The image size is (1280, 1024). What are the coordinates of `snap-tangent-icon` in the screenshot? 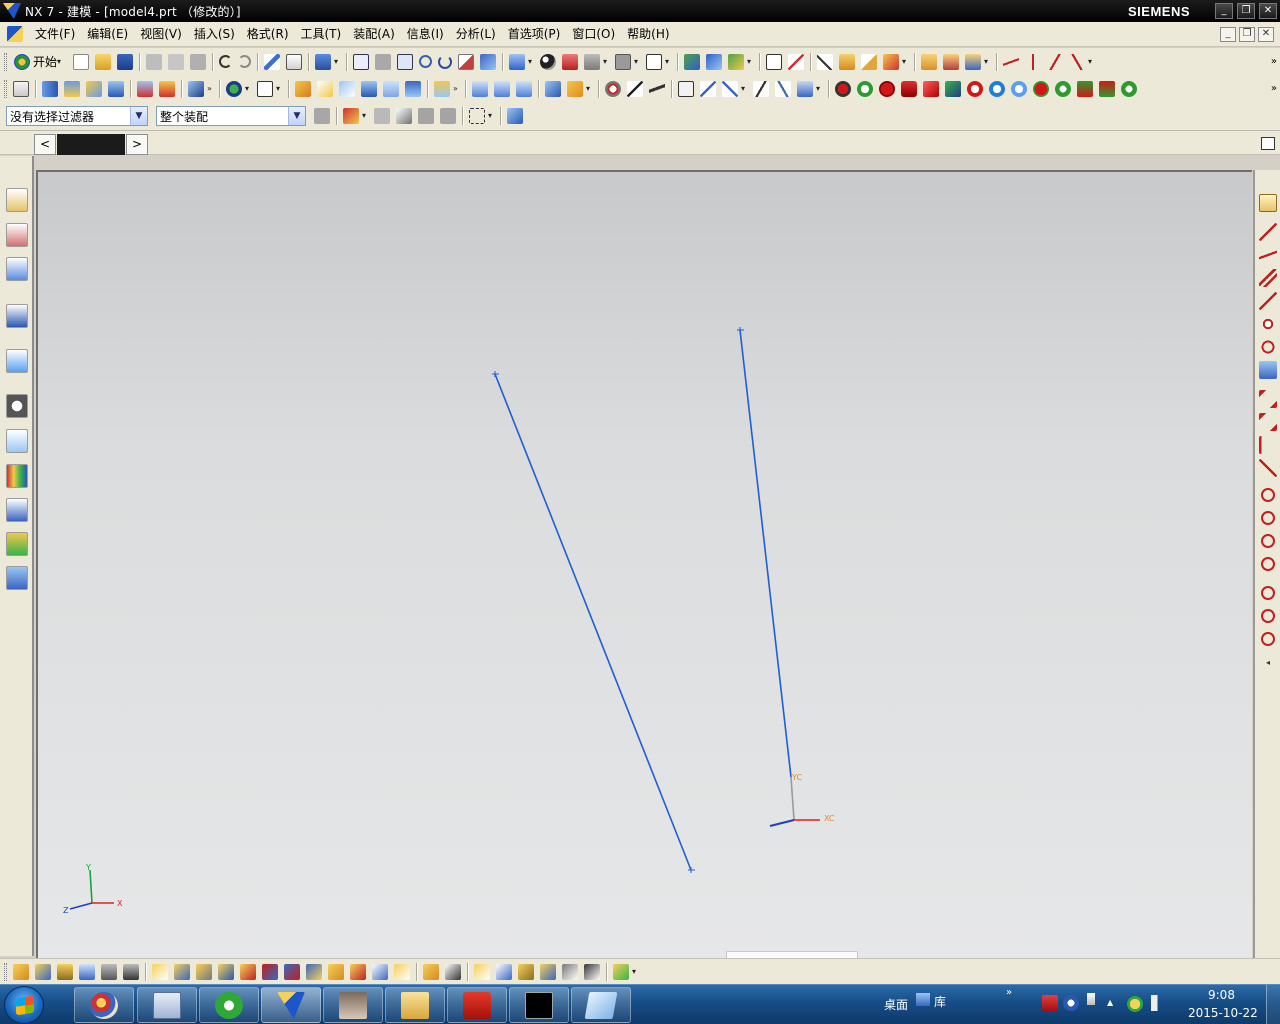 It's located at (1063, 88).